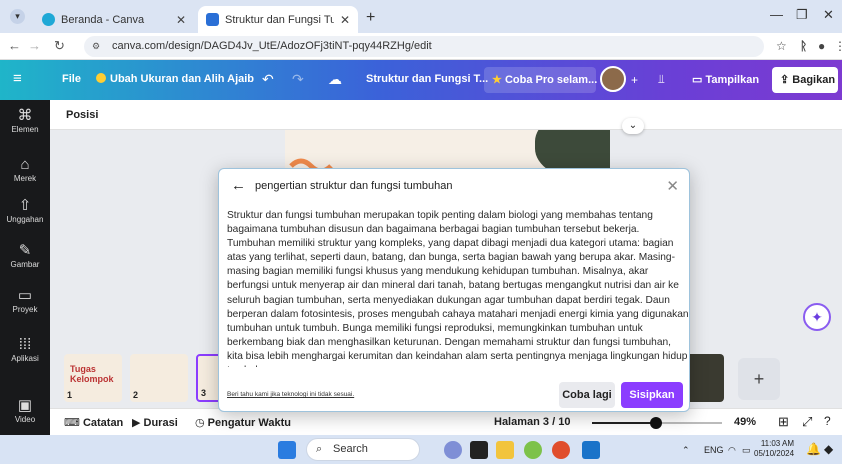 Image resolution: width=842 pixels, height=464 pixels. I want to click on tab-search-icon: ▾, so click(17, 16).